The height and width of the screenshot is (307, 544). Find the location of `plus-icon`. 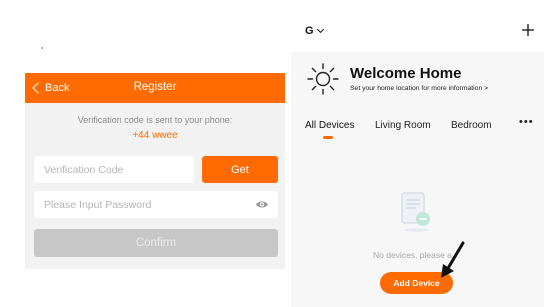

plus-icon is located at coordinates (528, 30).